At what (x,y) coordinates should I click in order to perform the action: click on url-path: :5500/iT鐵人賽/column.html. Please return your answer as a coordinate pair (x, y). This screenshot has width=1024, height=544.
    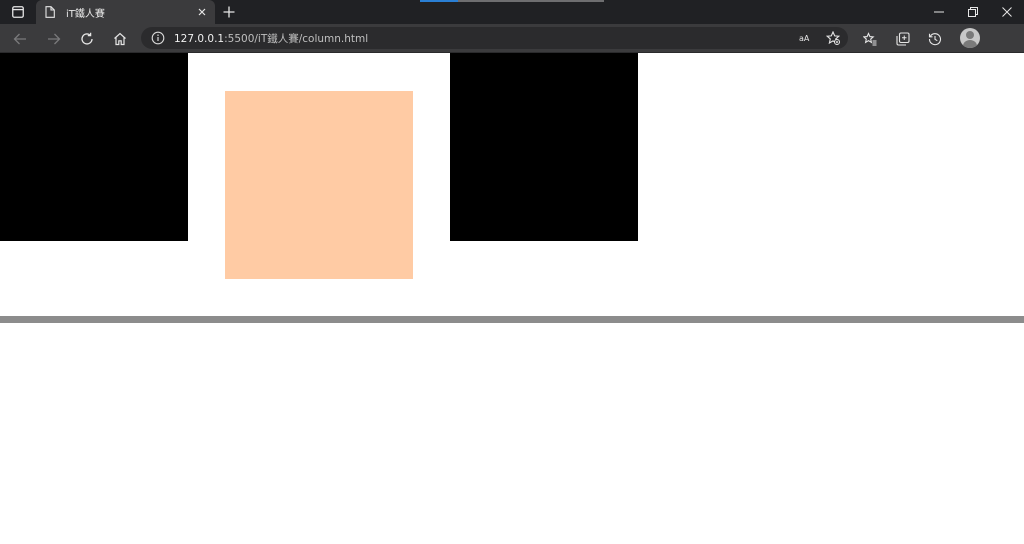
    Looking at the image, I should click on (296, 39).